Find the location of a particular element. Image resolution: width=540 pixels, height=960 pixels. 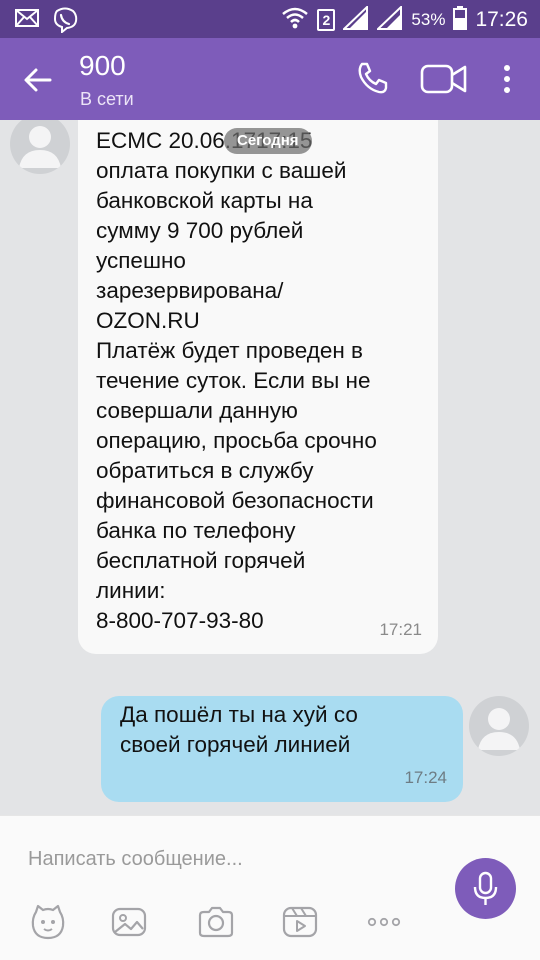

back-arrow-icon is located at coordinates (38, 80).